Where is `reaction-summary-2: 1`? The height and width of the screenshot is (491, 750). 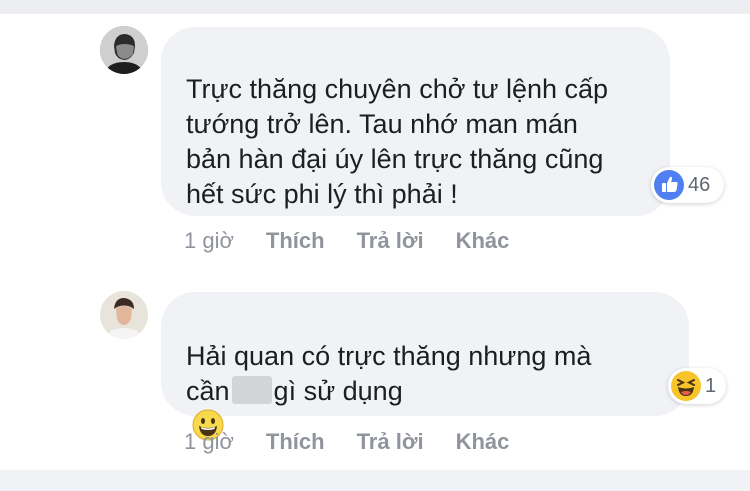 reaction-summary-2: 1 is located at coordinates (697, 386).